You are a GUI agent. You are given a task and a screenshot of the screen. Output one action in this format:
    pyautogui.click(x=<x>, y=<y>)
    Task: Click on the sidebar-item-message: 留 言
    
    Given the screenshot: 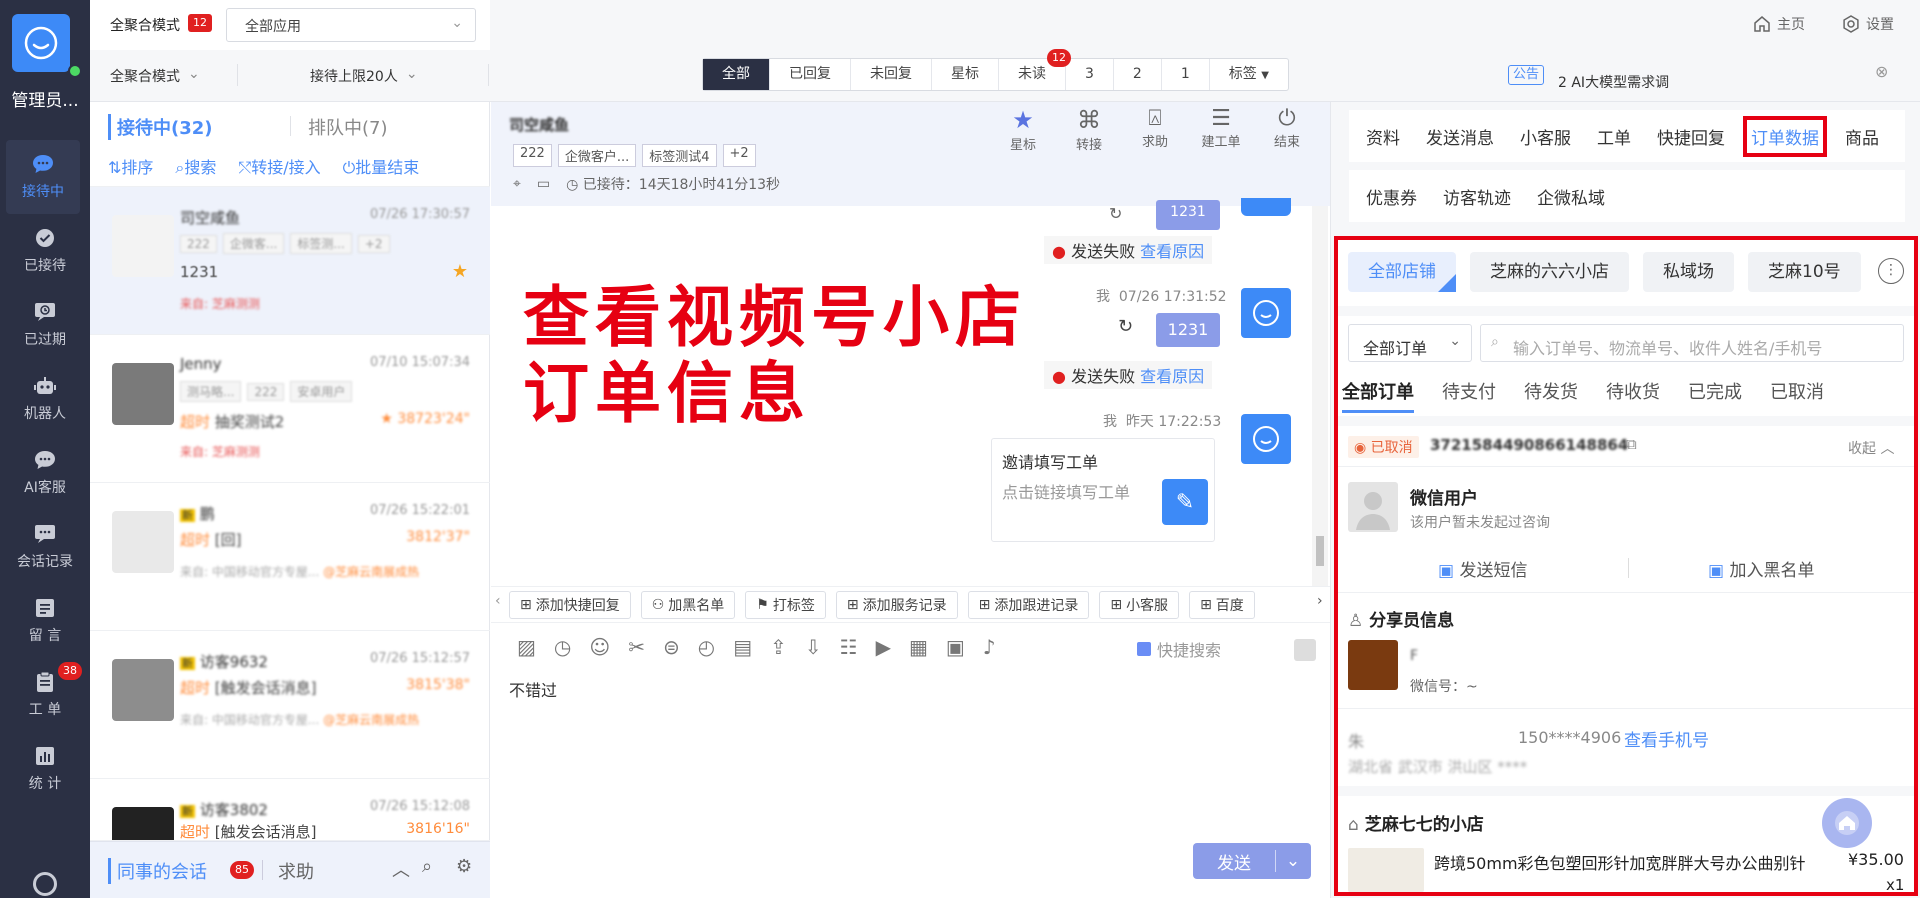 What is the action you would take?
    pyautogui.click(x=45, y=621)
    